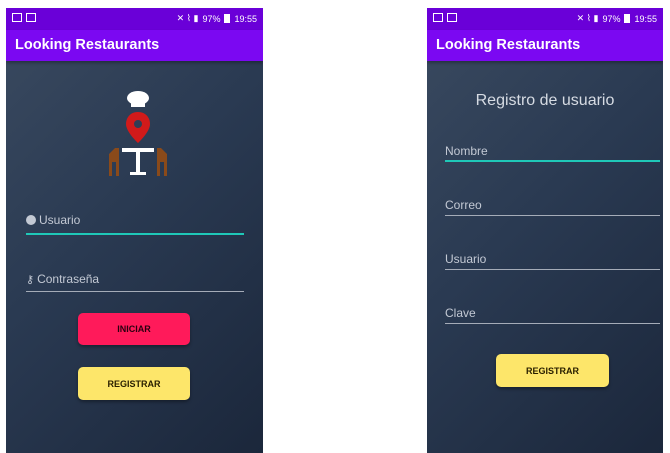 The width and height of the screenshot is (670, 453). Describe the element at coordinates (135, 282) in the screenshot. I see `password-field: ⚷ Contraseña` at that location.